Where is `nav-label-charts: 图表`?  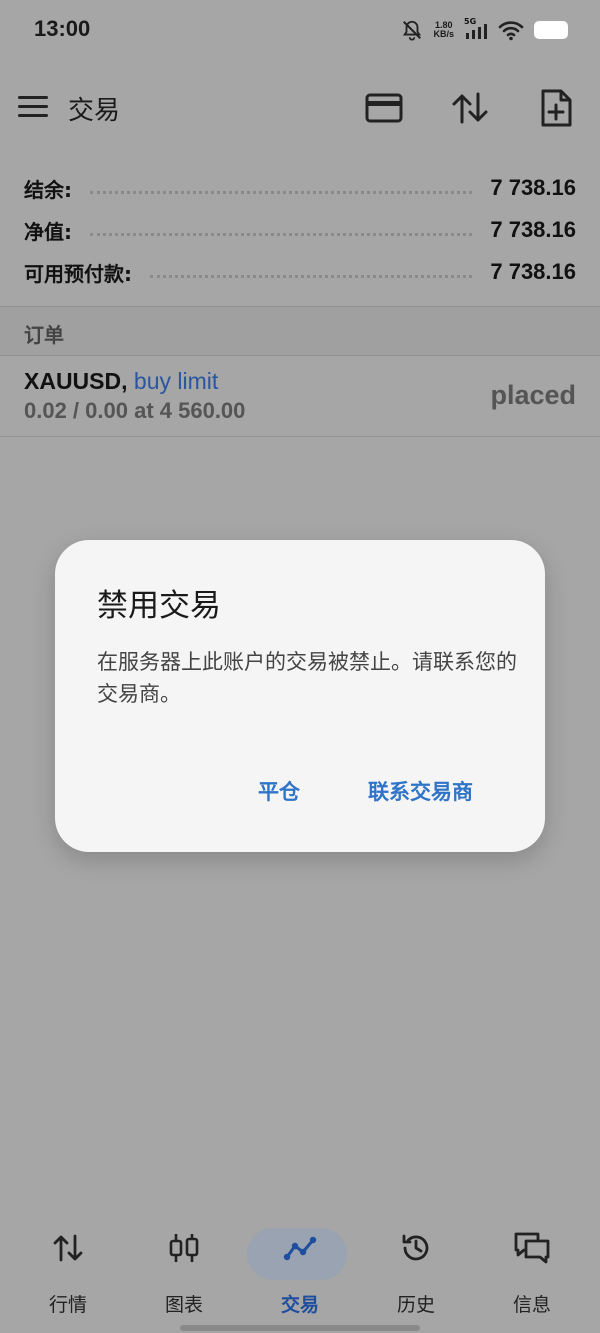
nav-label-charts: 图表 is located at coordinates (183, 1305).